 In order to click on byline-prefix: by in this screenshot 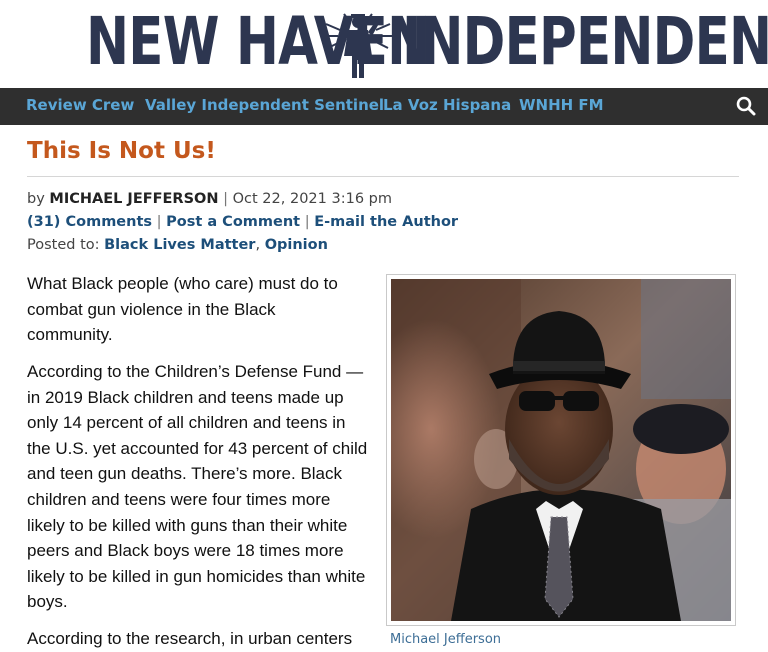, I will do `click(36, 199)`.